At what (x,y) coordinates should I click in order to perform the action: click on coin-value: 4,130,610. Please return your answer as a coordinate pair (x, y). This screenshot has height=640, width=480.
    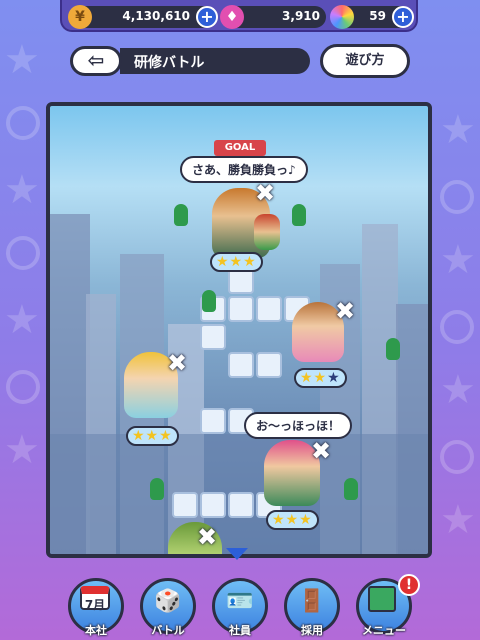
    Looking at the image, I should click on (156, 16).